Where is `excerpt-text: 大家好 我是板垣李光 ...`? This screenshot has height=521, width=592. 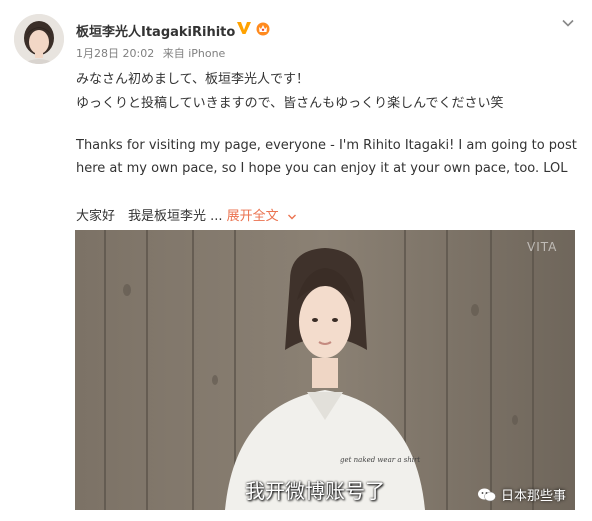
excerpt-text: 大家好 我是板垣李光 ... is located at coordinates (149, 216).